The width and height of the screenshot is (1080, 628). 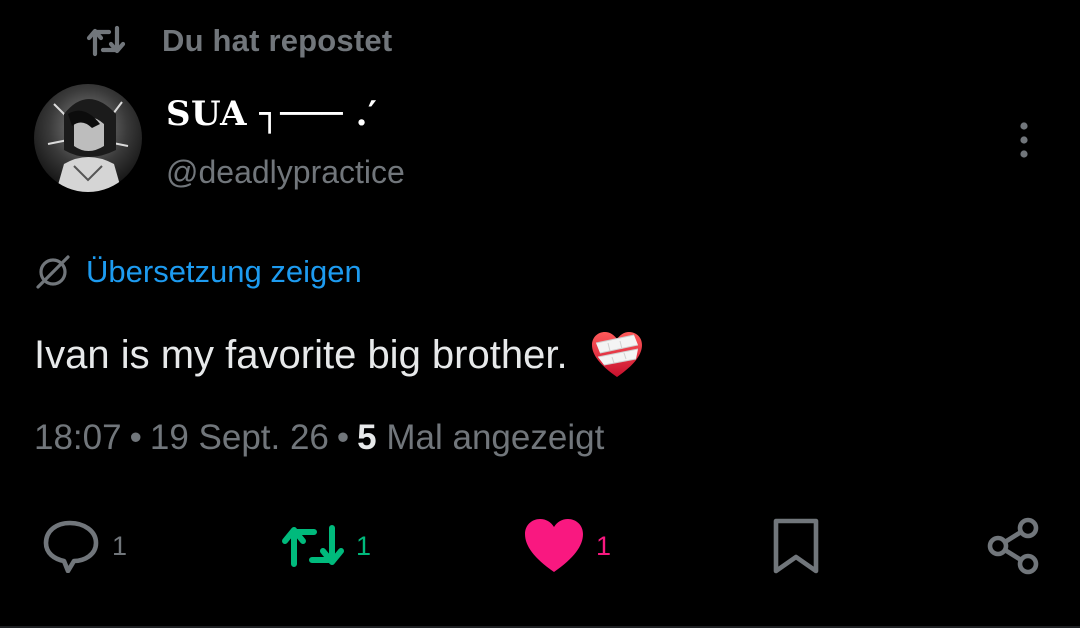 What do you see at coordinates (617, 355) in the screenshot?
I see `mending-heart-emoji` at bounding box center [617, 355].